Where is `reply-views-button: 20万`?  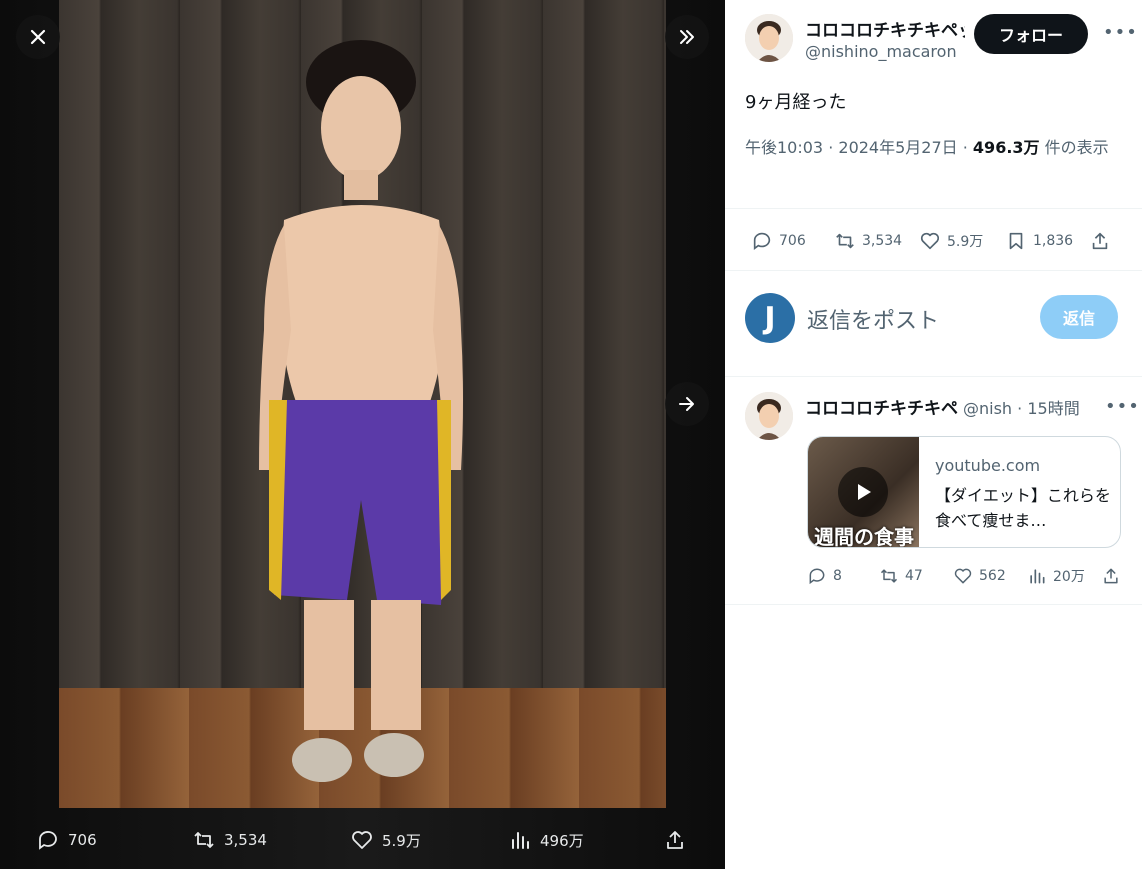
reply-views-button: 20万 is located at coordinates (1056, 576).